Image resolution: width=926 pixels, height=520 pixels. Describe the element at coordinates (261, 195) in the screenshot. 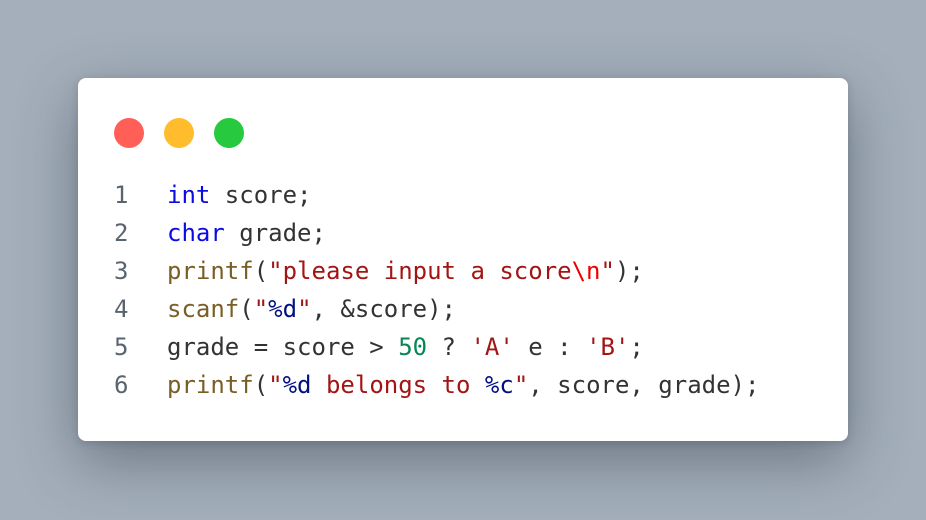

I see `code-token: score;` at that location.